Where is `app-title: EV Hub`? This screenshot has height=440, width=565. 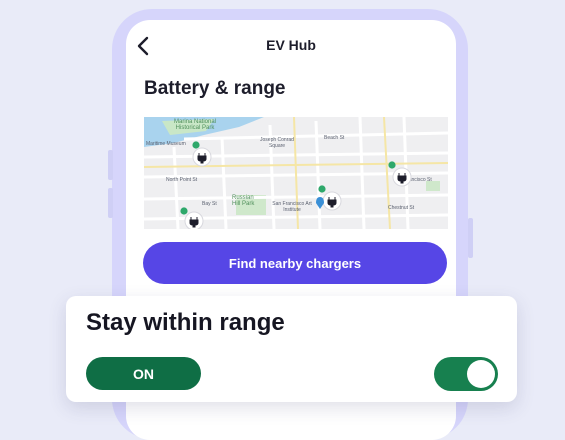 app-title: EV Hub is located at coordinates (291, 45).